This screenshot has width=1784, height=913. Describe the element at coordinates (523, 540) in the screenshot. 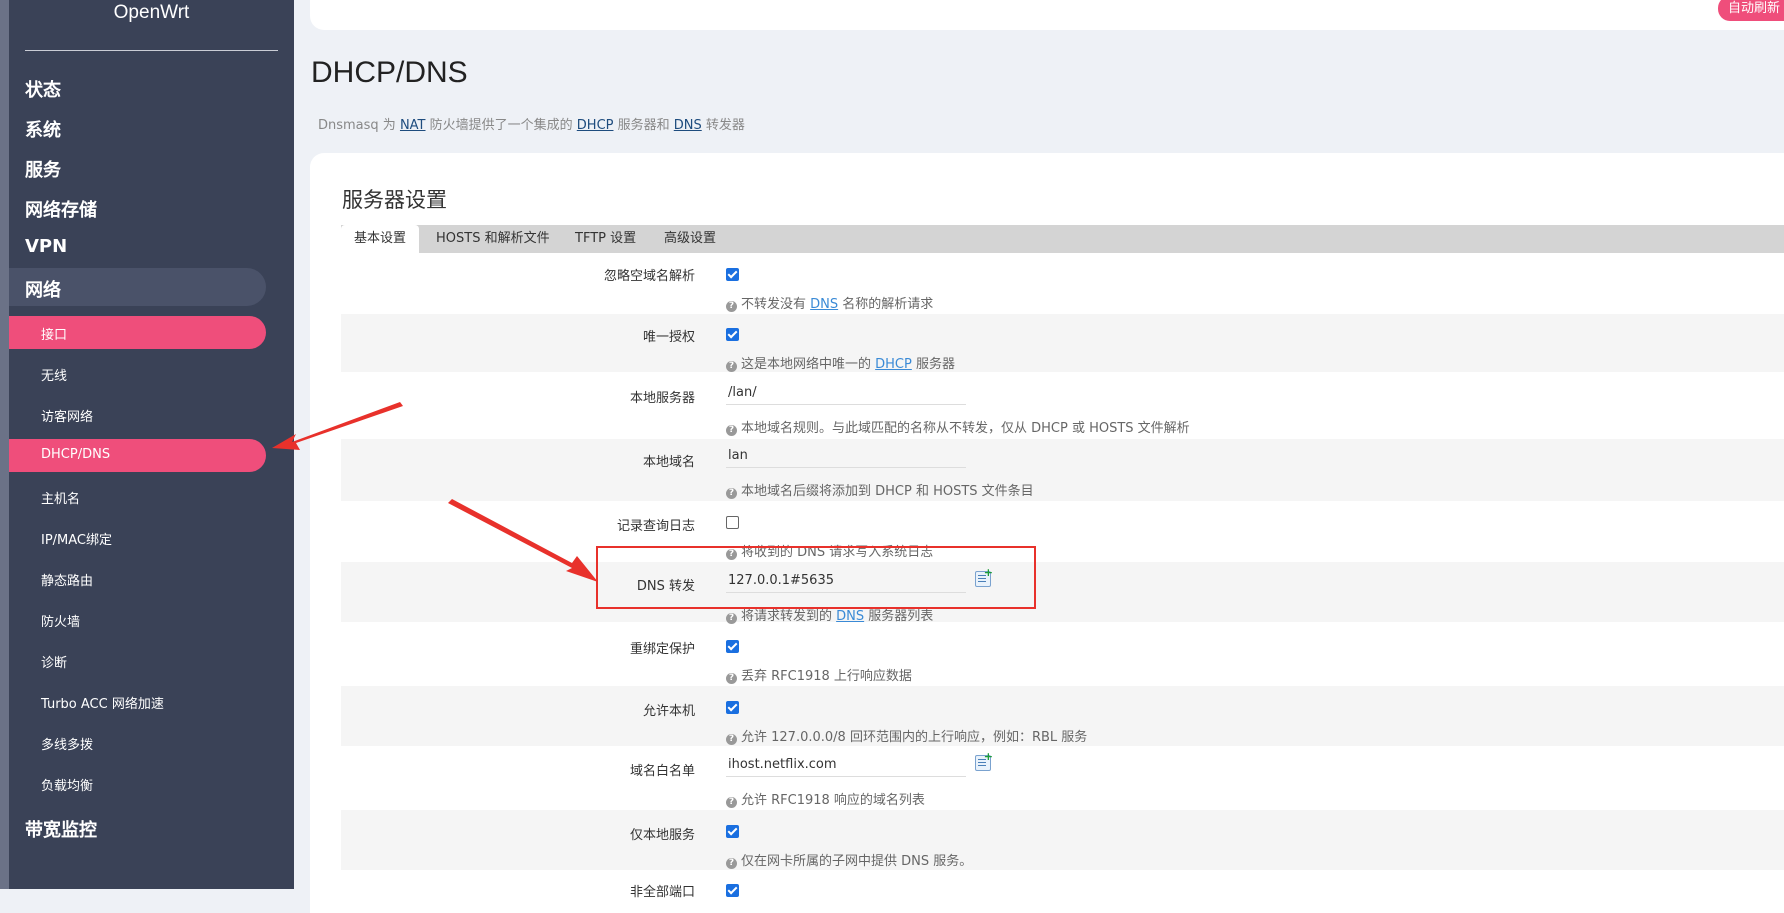

I see `arrow-to-dns-forward` at that location.